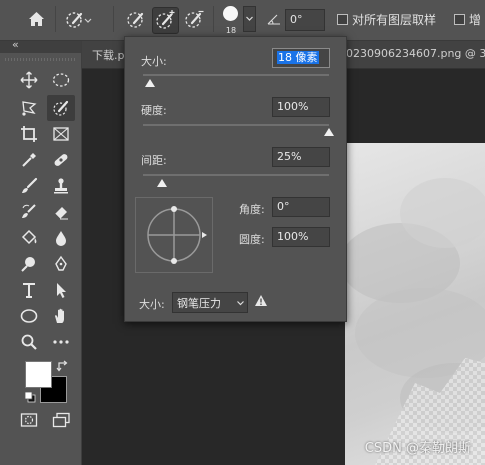 Image resolution: width=485 pixels, height=465 pixels. I want to click on pen-tool, so click(61, 264).